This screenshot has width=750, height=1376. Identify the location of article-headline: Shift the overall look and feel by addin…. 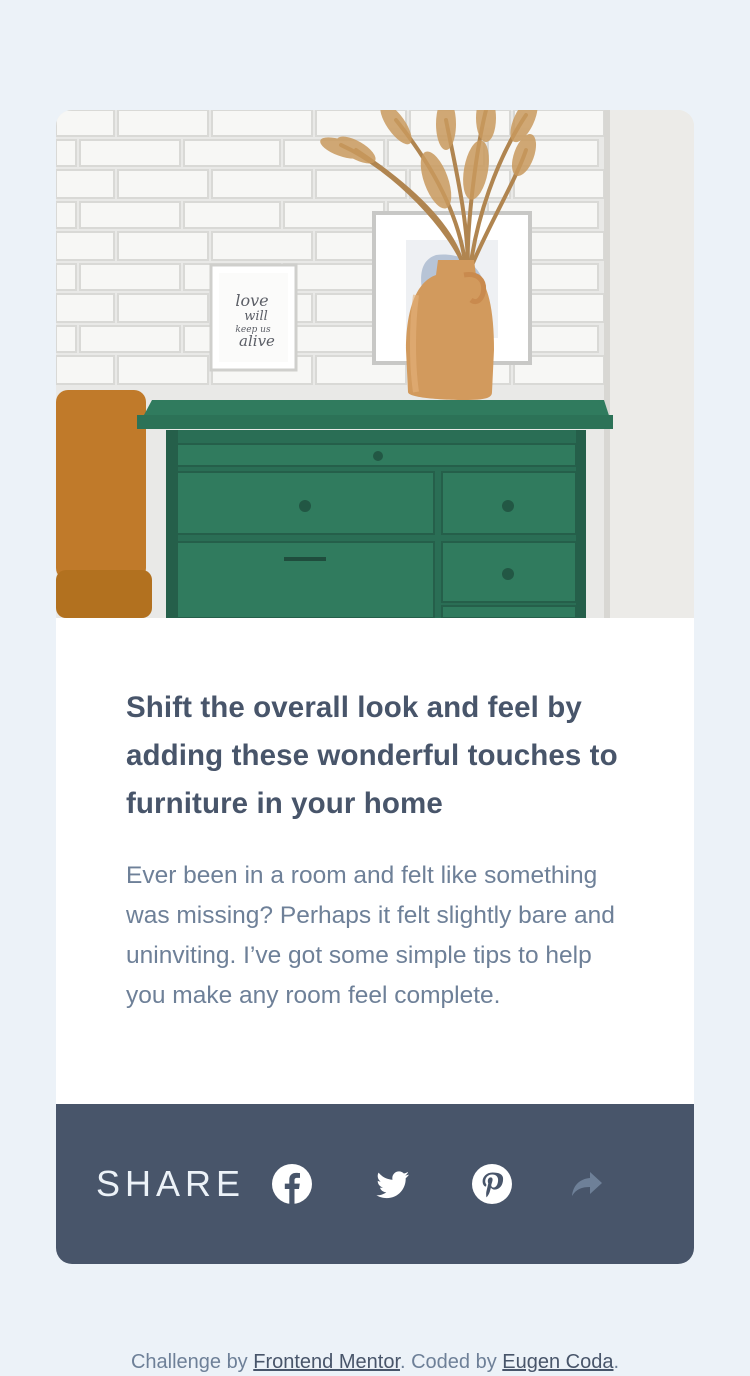
(372, 755).